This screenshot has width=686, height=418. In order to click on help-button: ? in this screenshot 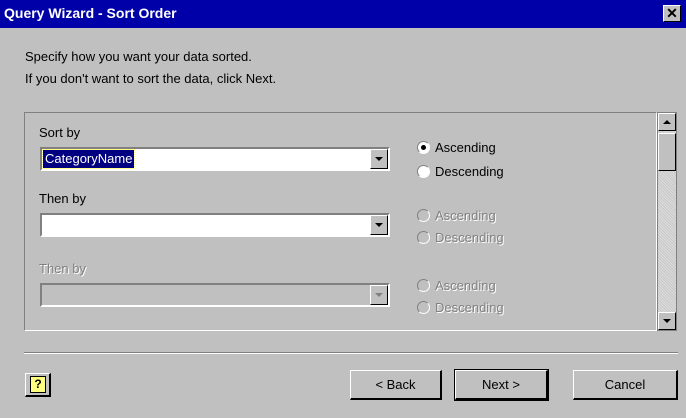, I will do `click(38, 385)`.